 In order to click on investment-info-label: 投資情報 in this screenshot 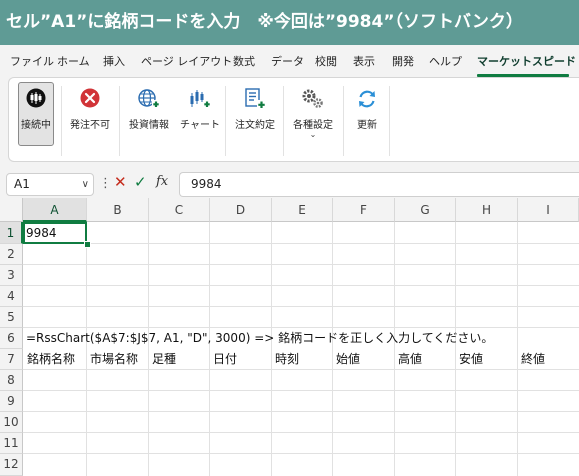, I will do `click(149, 125)`.